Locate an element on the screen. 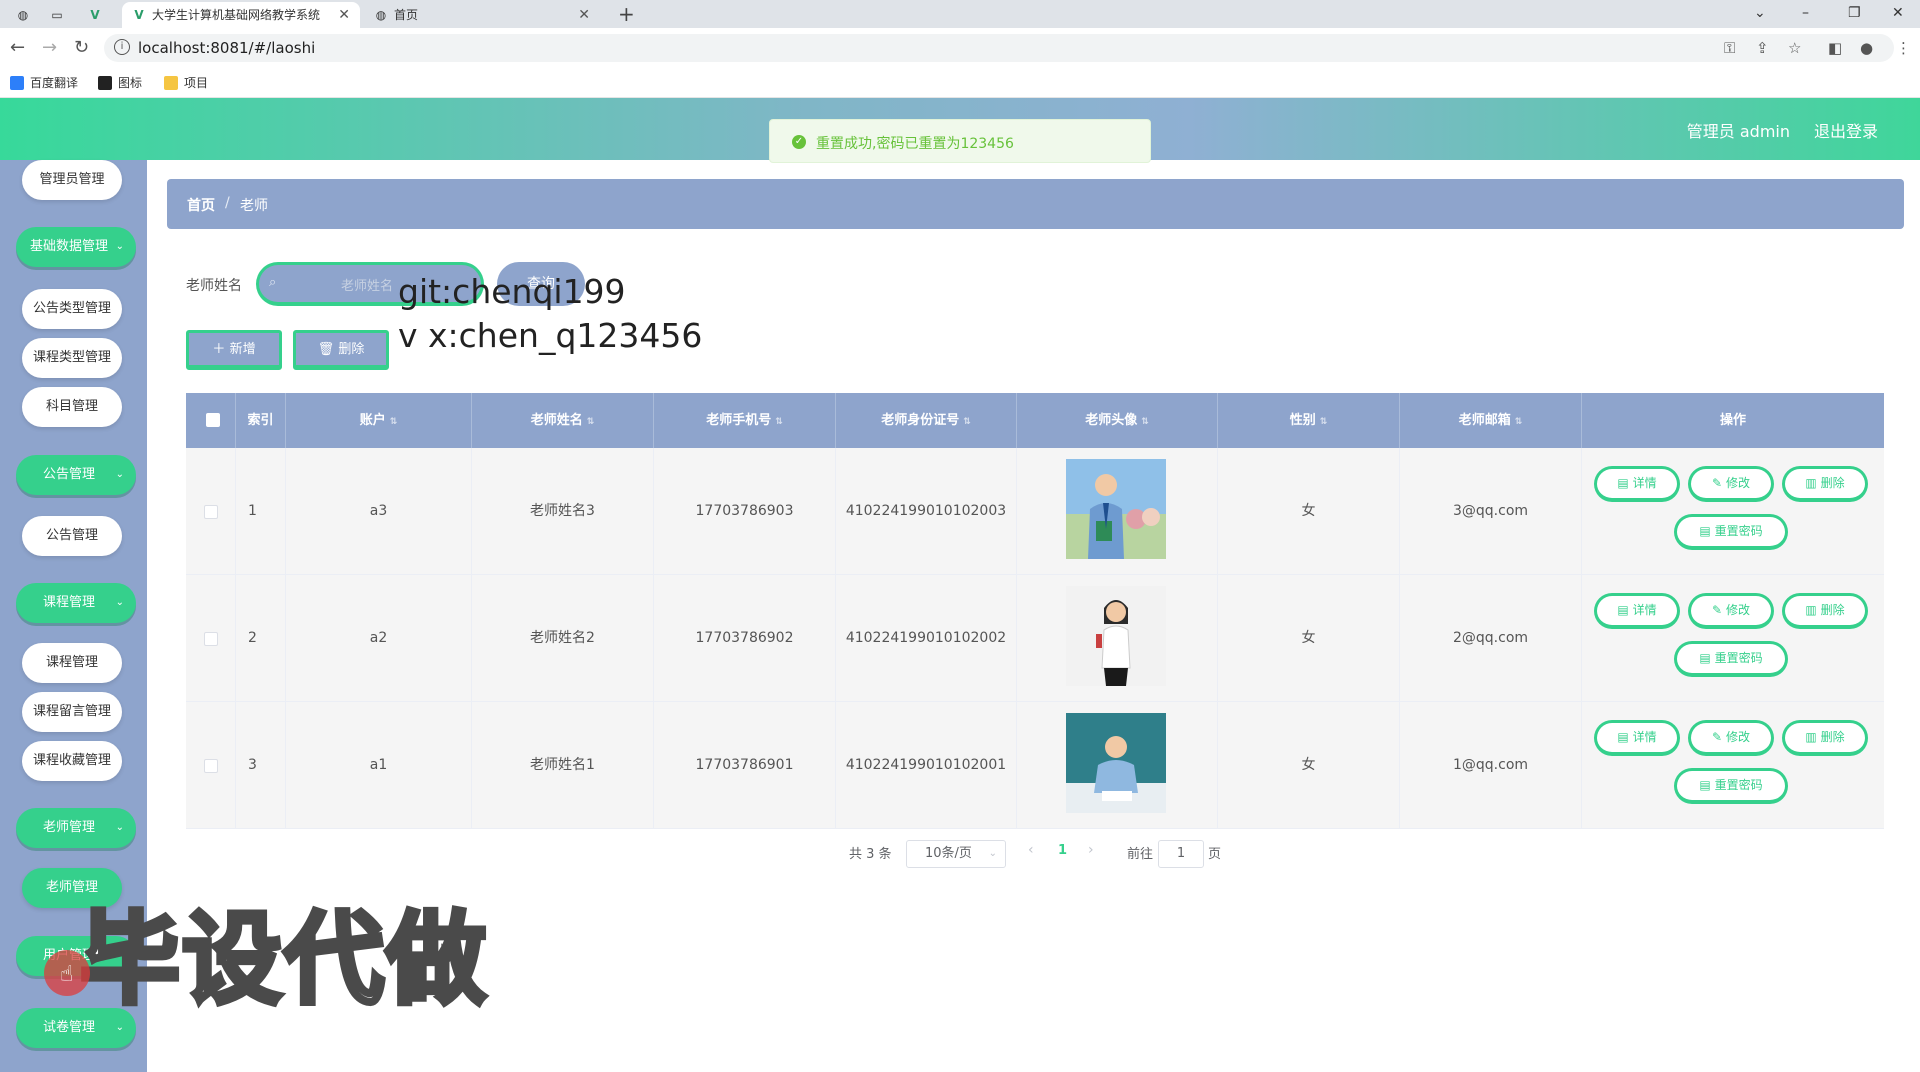 This screenshot has height=1072, width=1920. next-page-button: › is located at coordinates (1091, 850).